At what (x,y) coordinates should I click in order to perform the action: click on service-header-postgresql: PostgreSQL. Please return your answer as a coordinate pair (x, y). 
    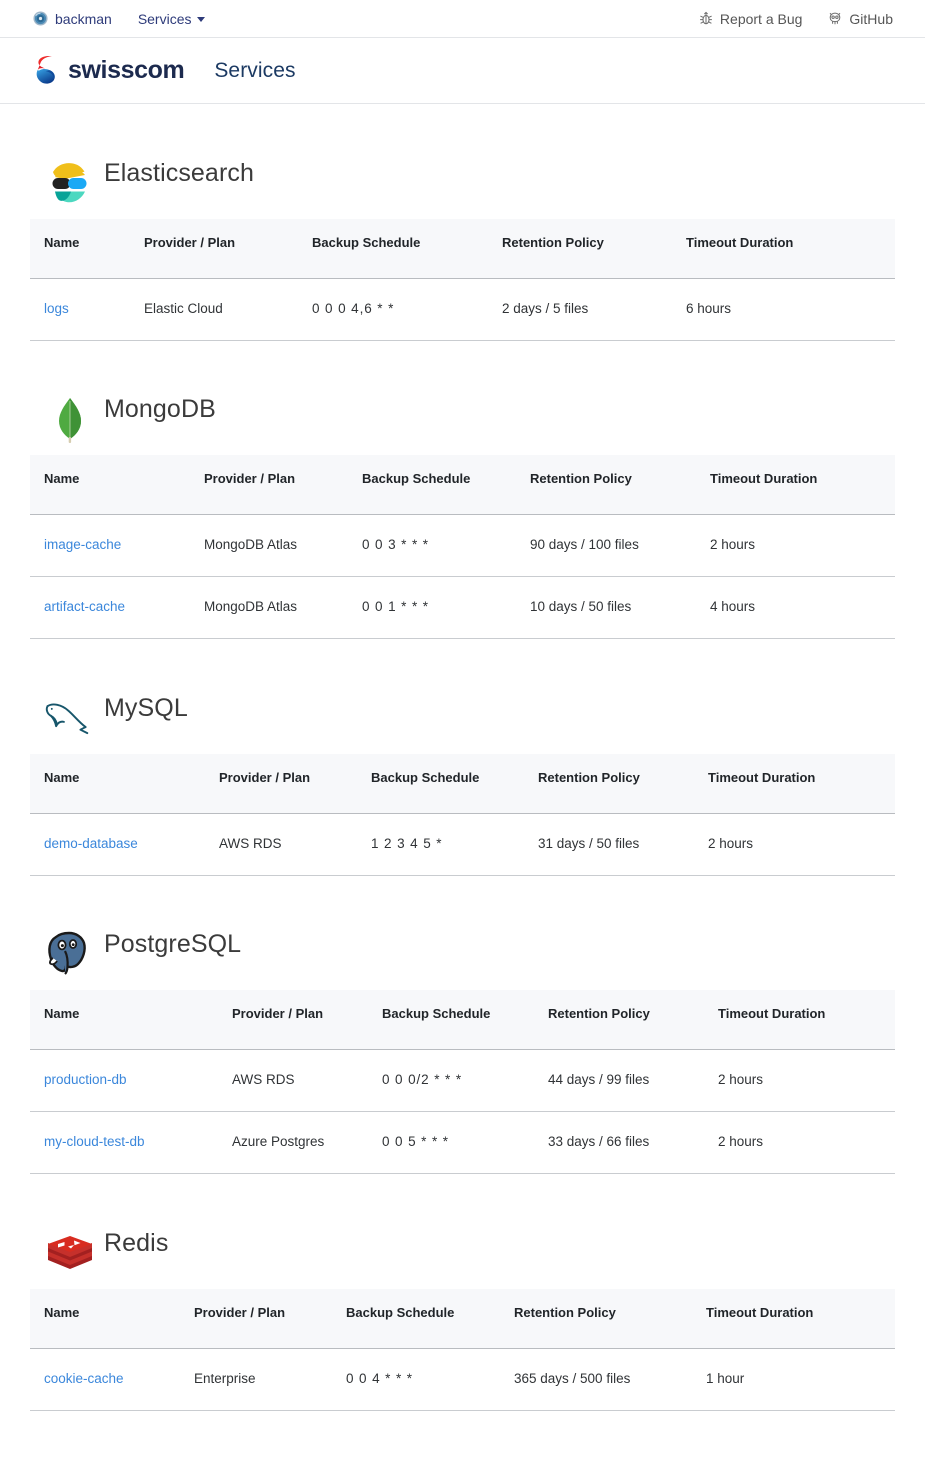
    Looking at the image, I should click on (462, 937).